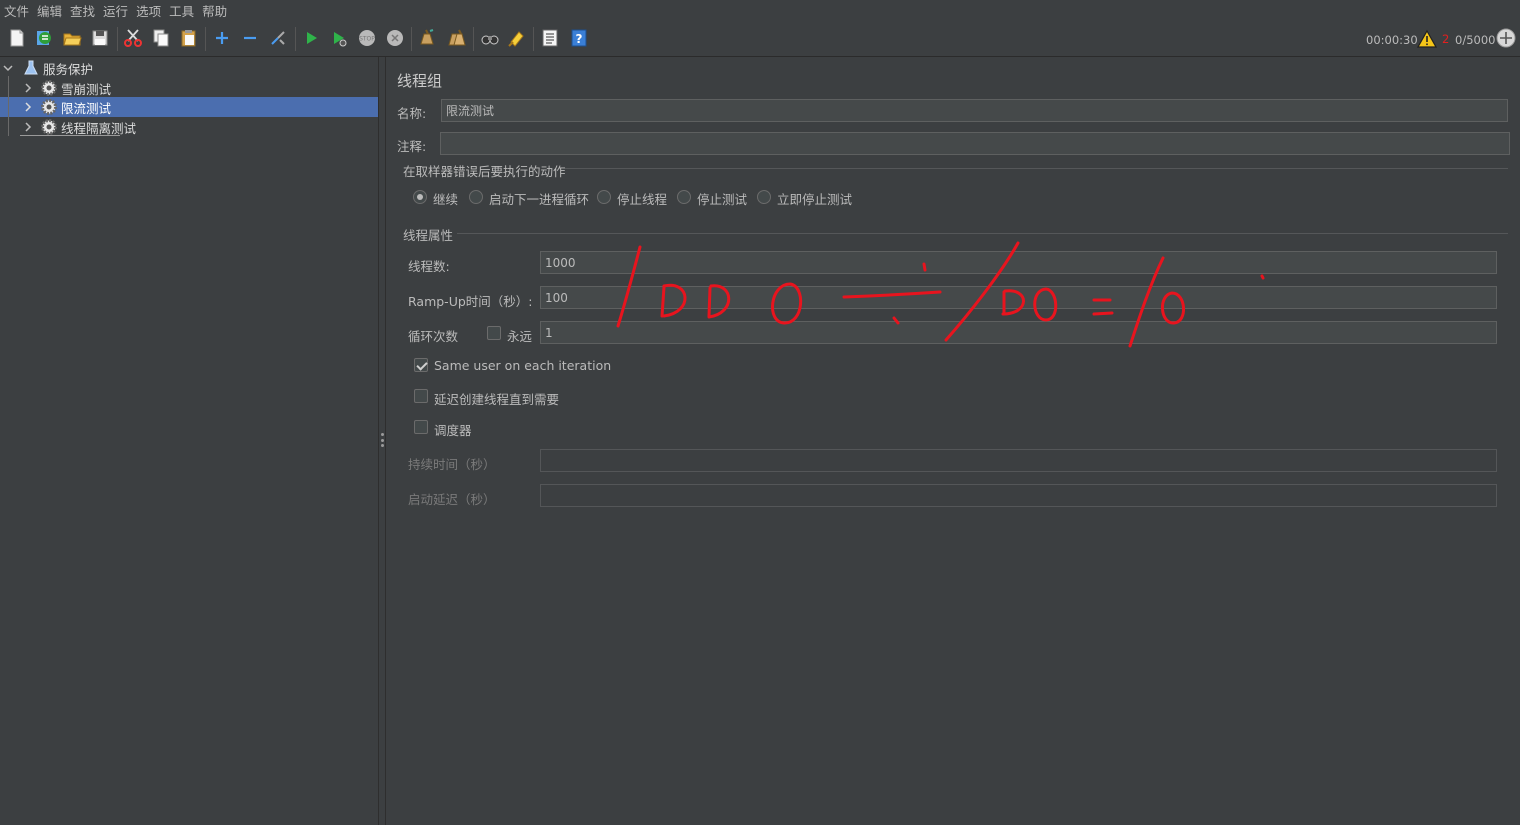 The width and height of the screenshot is (1520, 825). I want to click on delay-create-checkbox, so click(421, 396).